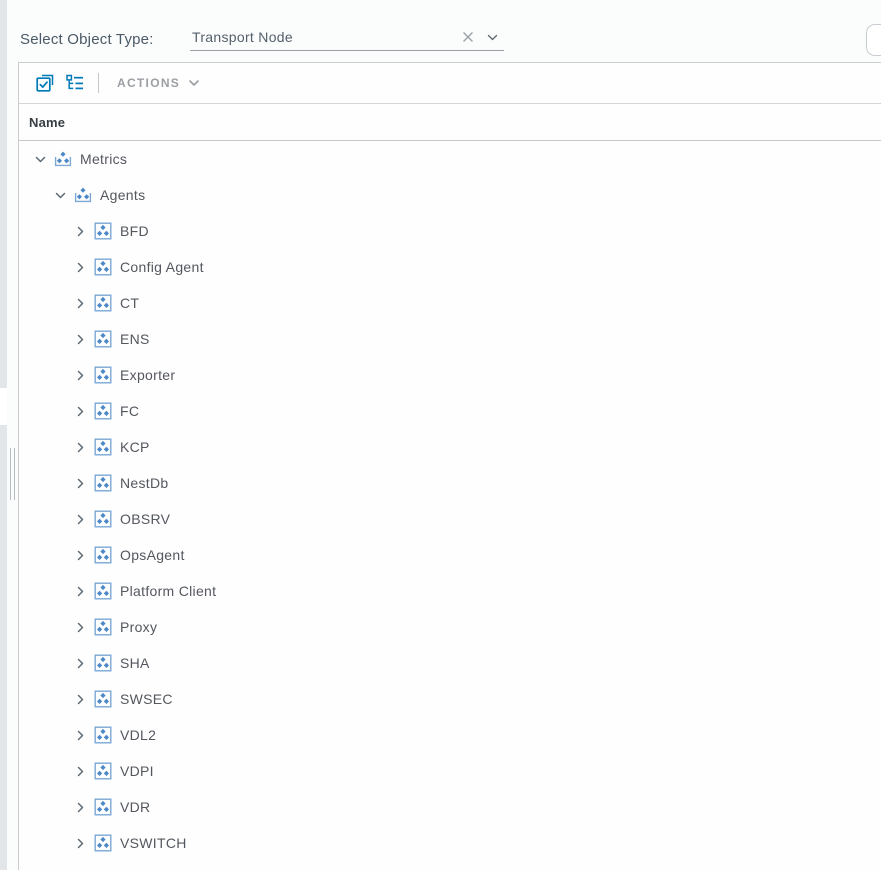 The width and height of the screenshot is (881, 870). What do you see at coordinates (148, 375) in the screenshot?
I see `tree-item-label: Exporter` at bounding box center [148, 375].